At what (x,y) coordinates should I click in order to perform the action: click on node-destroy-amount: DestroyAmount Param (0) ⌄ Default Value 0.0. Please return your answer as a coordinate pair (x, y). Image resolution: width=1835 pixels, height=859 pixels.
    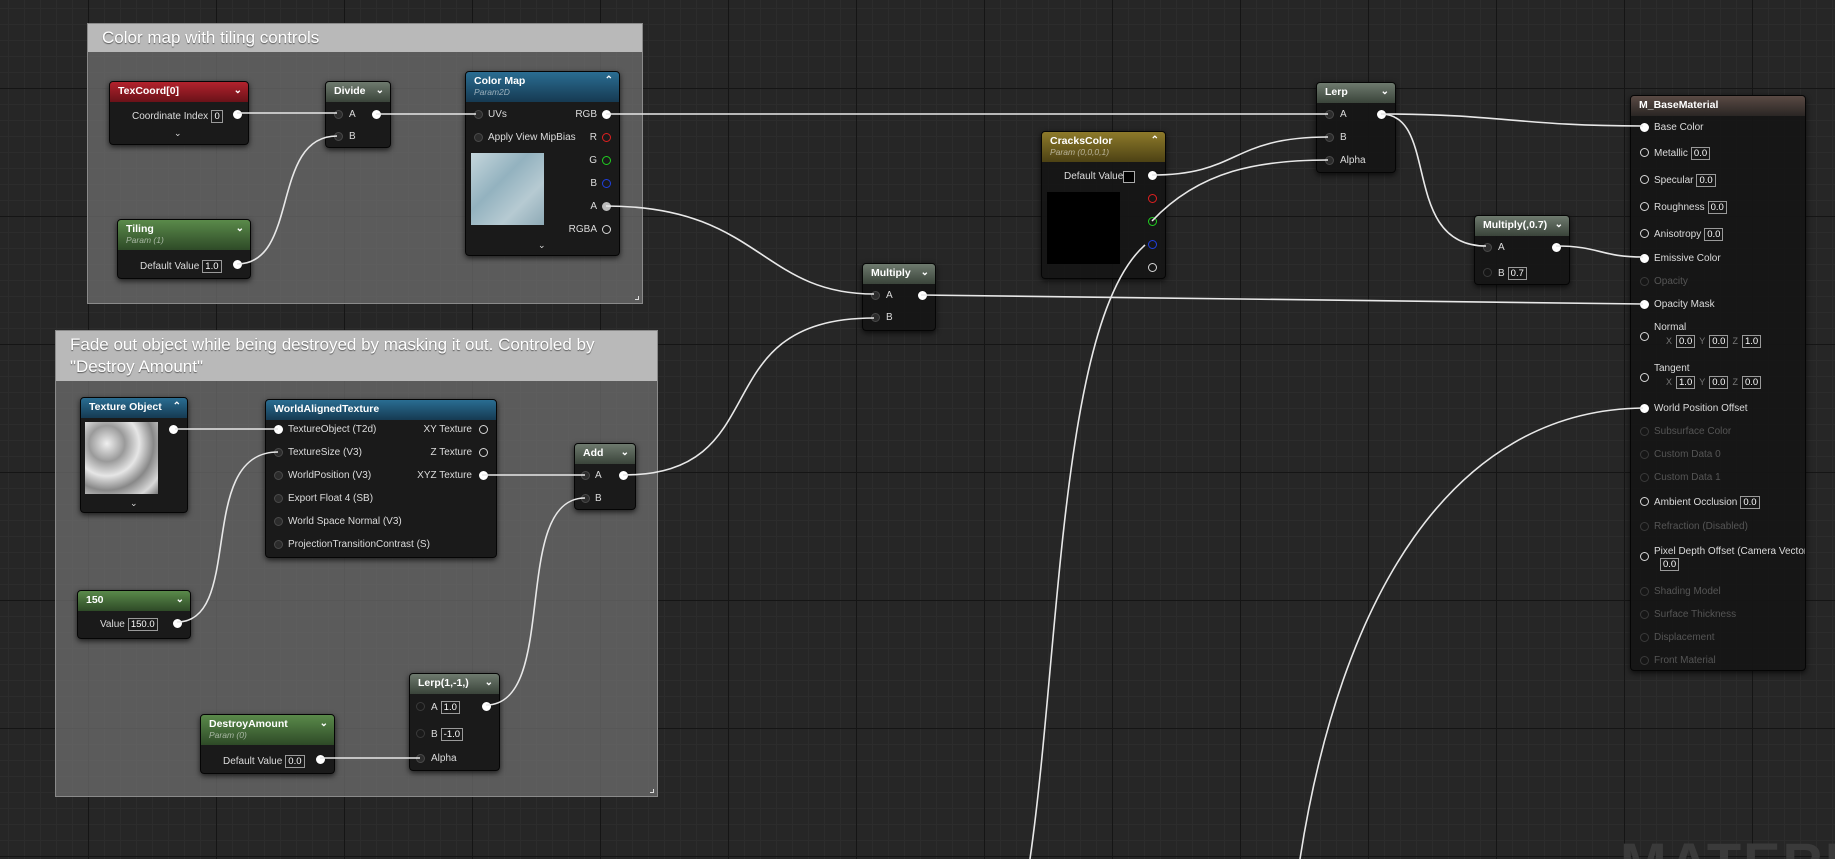
    Looking at the image, I should click on (267, 744).